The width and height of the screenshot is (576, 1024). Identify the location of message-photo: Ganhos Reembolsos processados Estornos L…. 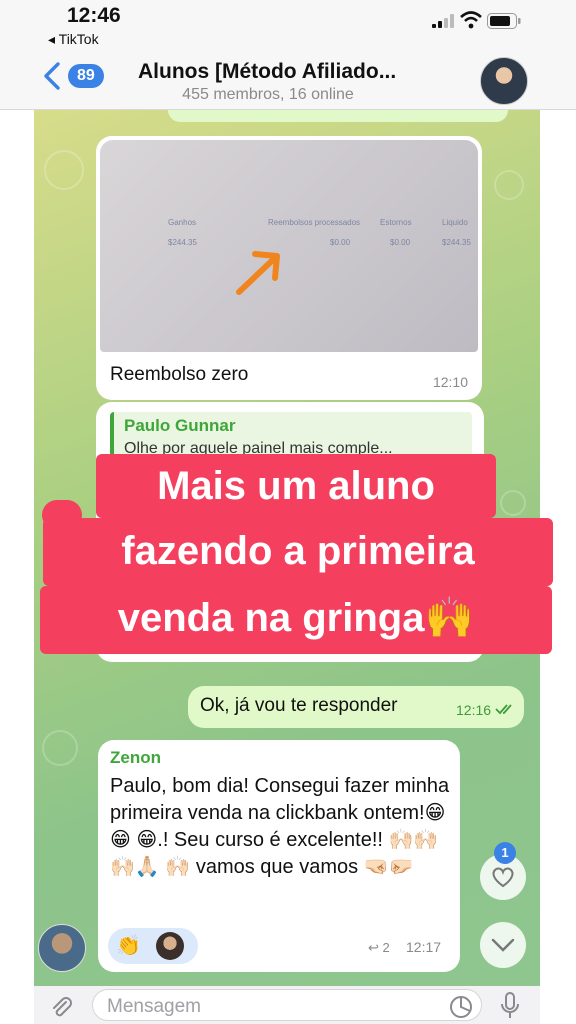
(289, 246).